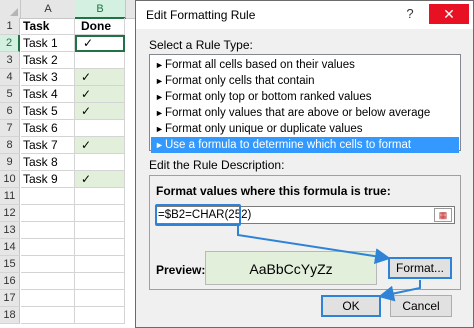 This screenshot has width=474, height=328. Describe the element at coordinates (10, 281) in the screenshot. I see `row-header: 16` at that location.